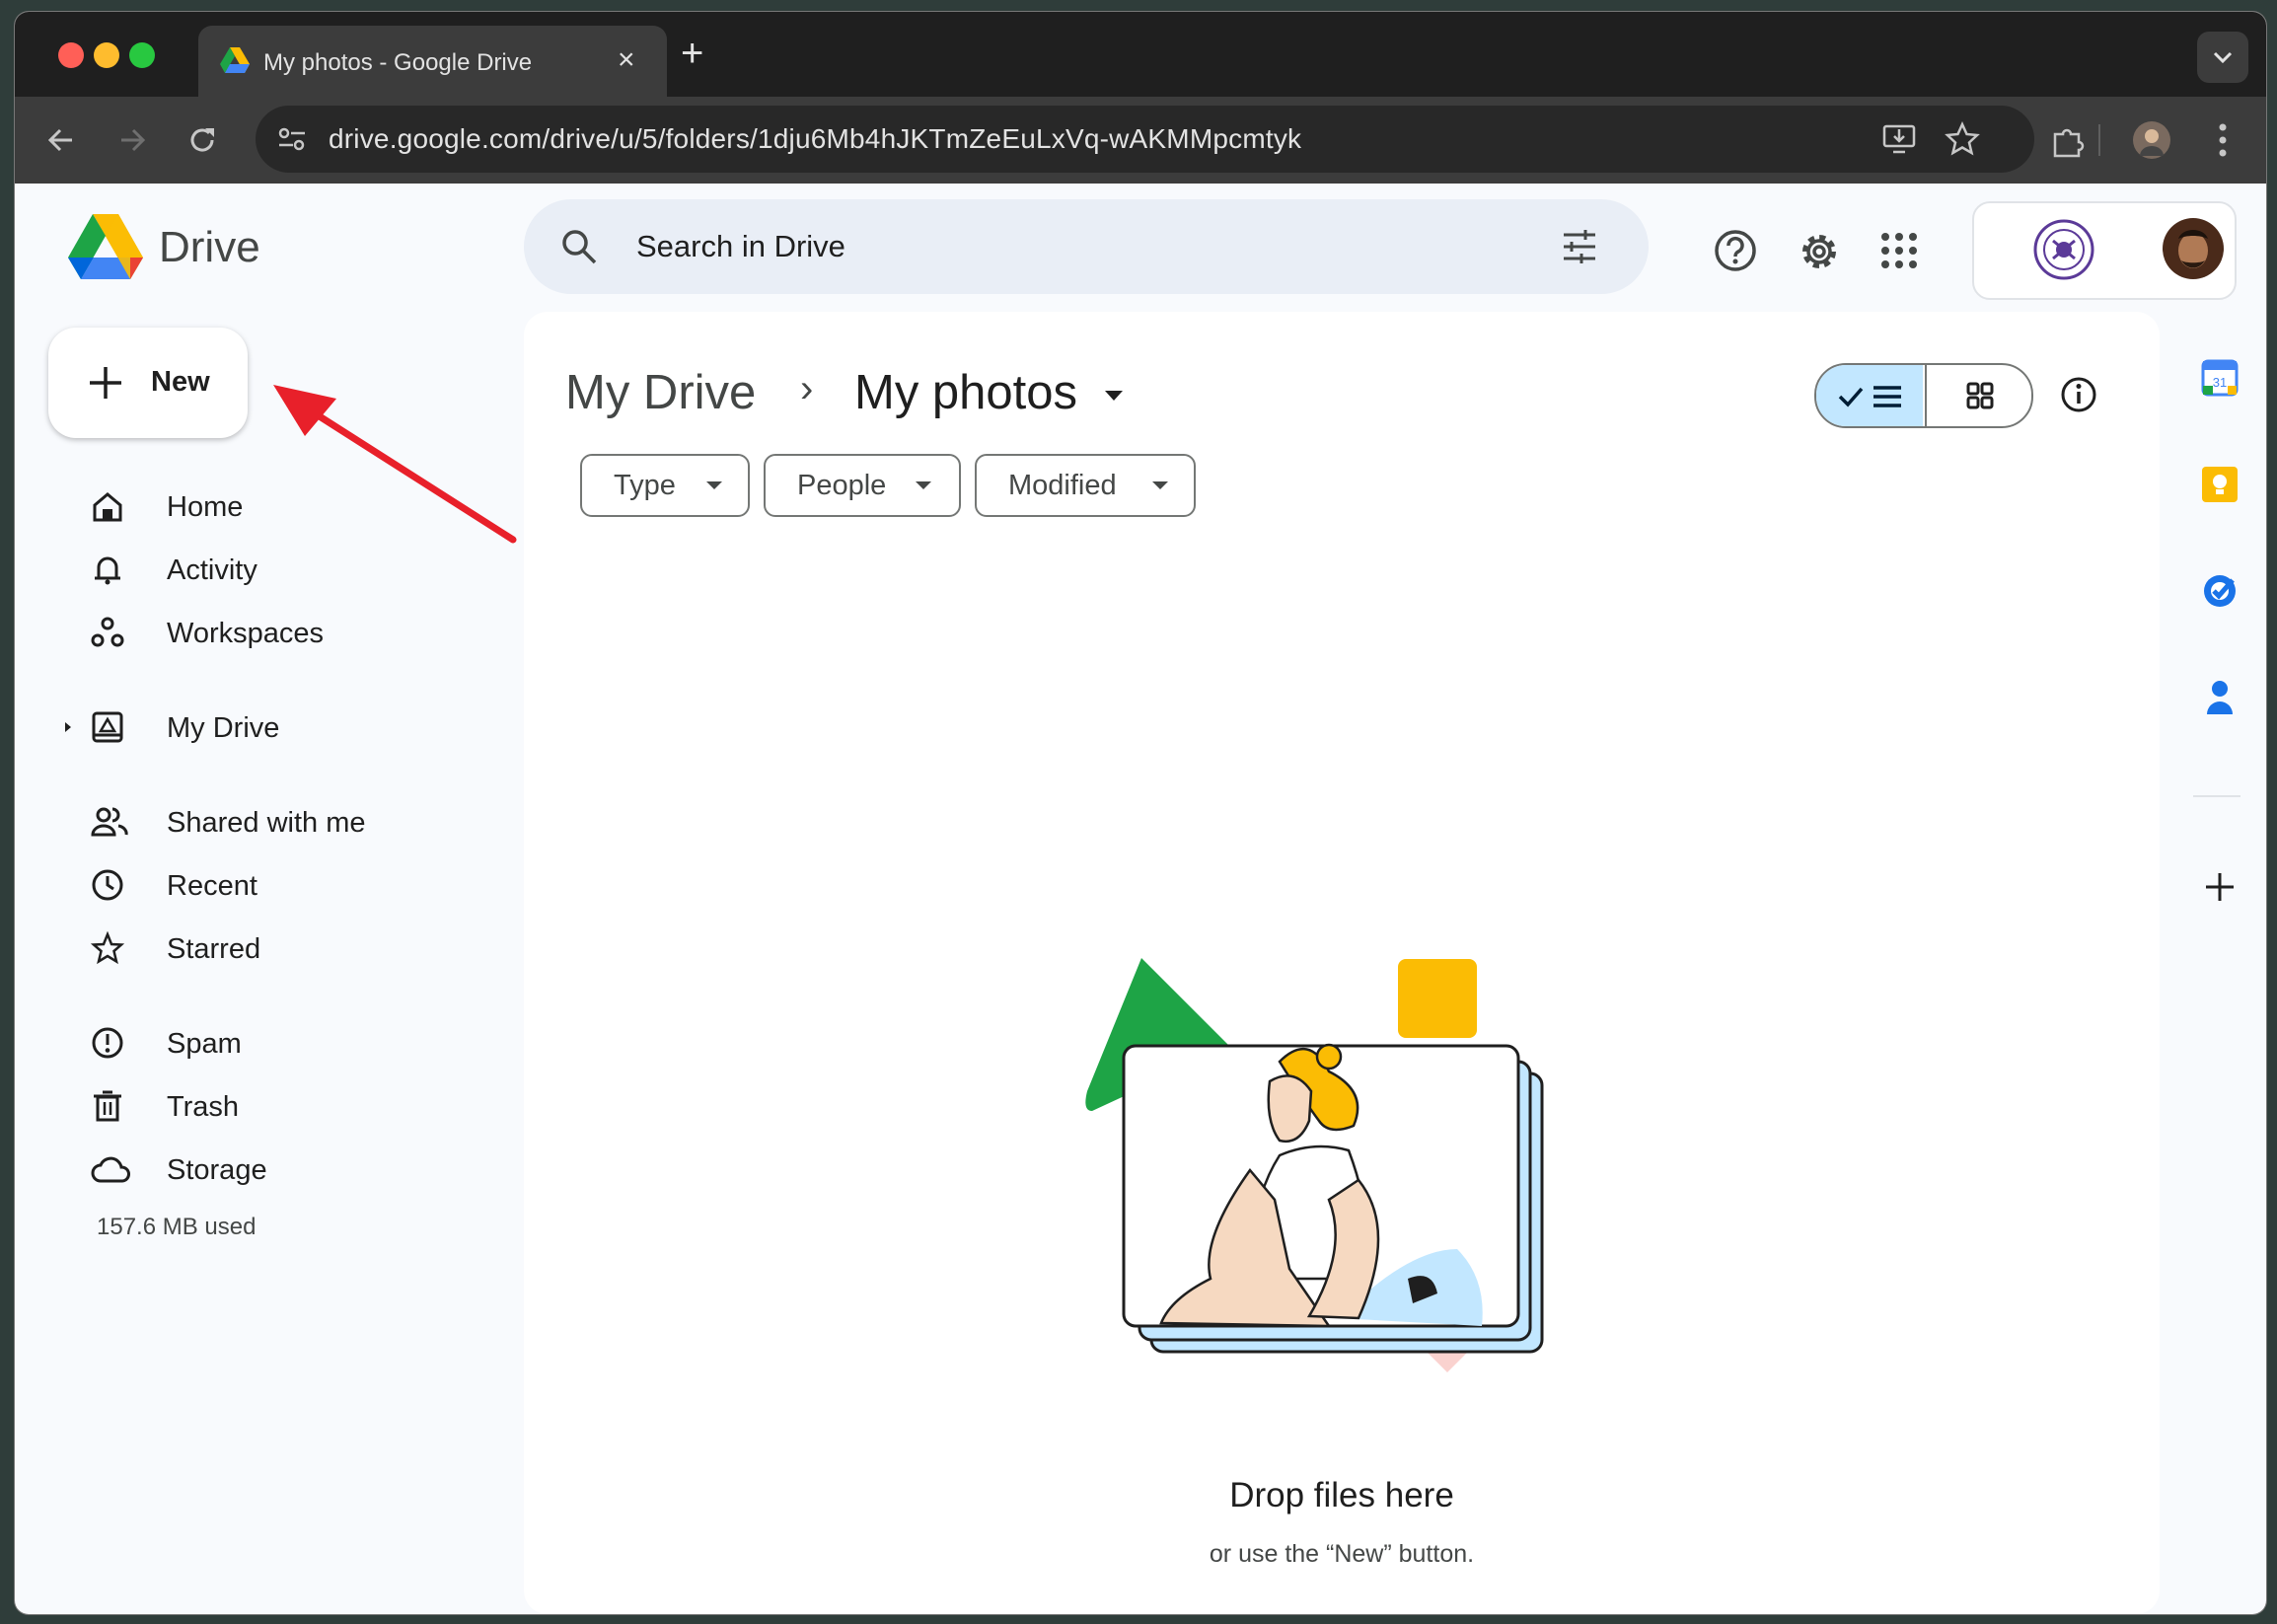  Describe the element at coordinates (2151, 140) in the screenshot. I see `profile-avatar-icon` at that location.